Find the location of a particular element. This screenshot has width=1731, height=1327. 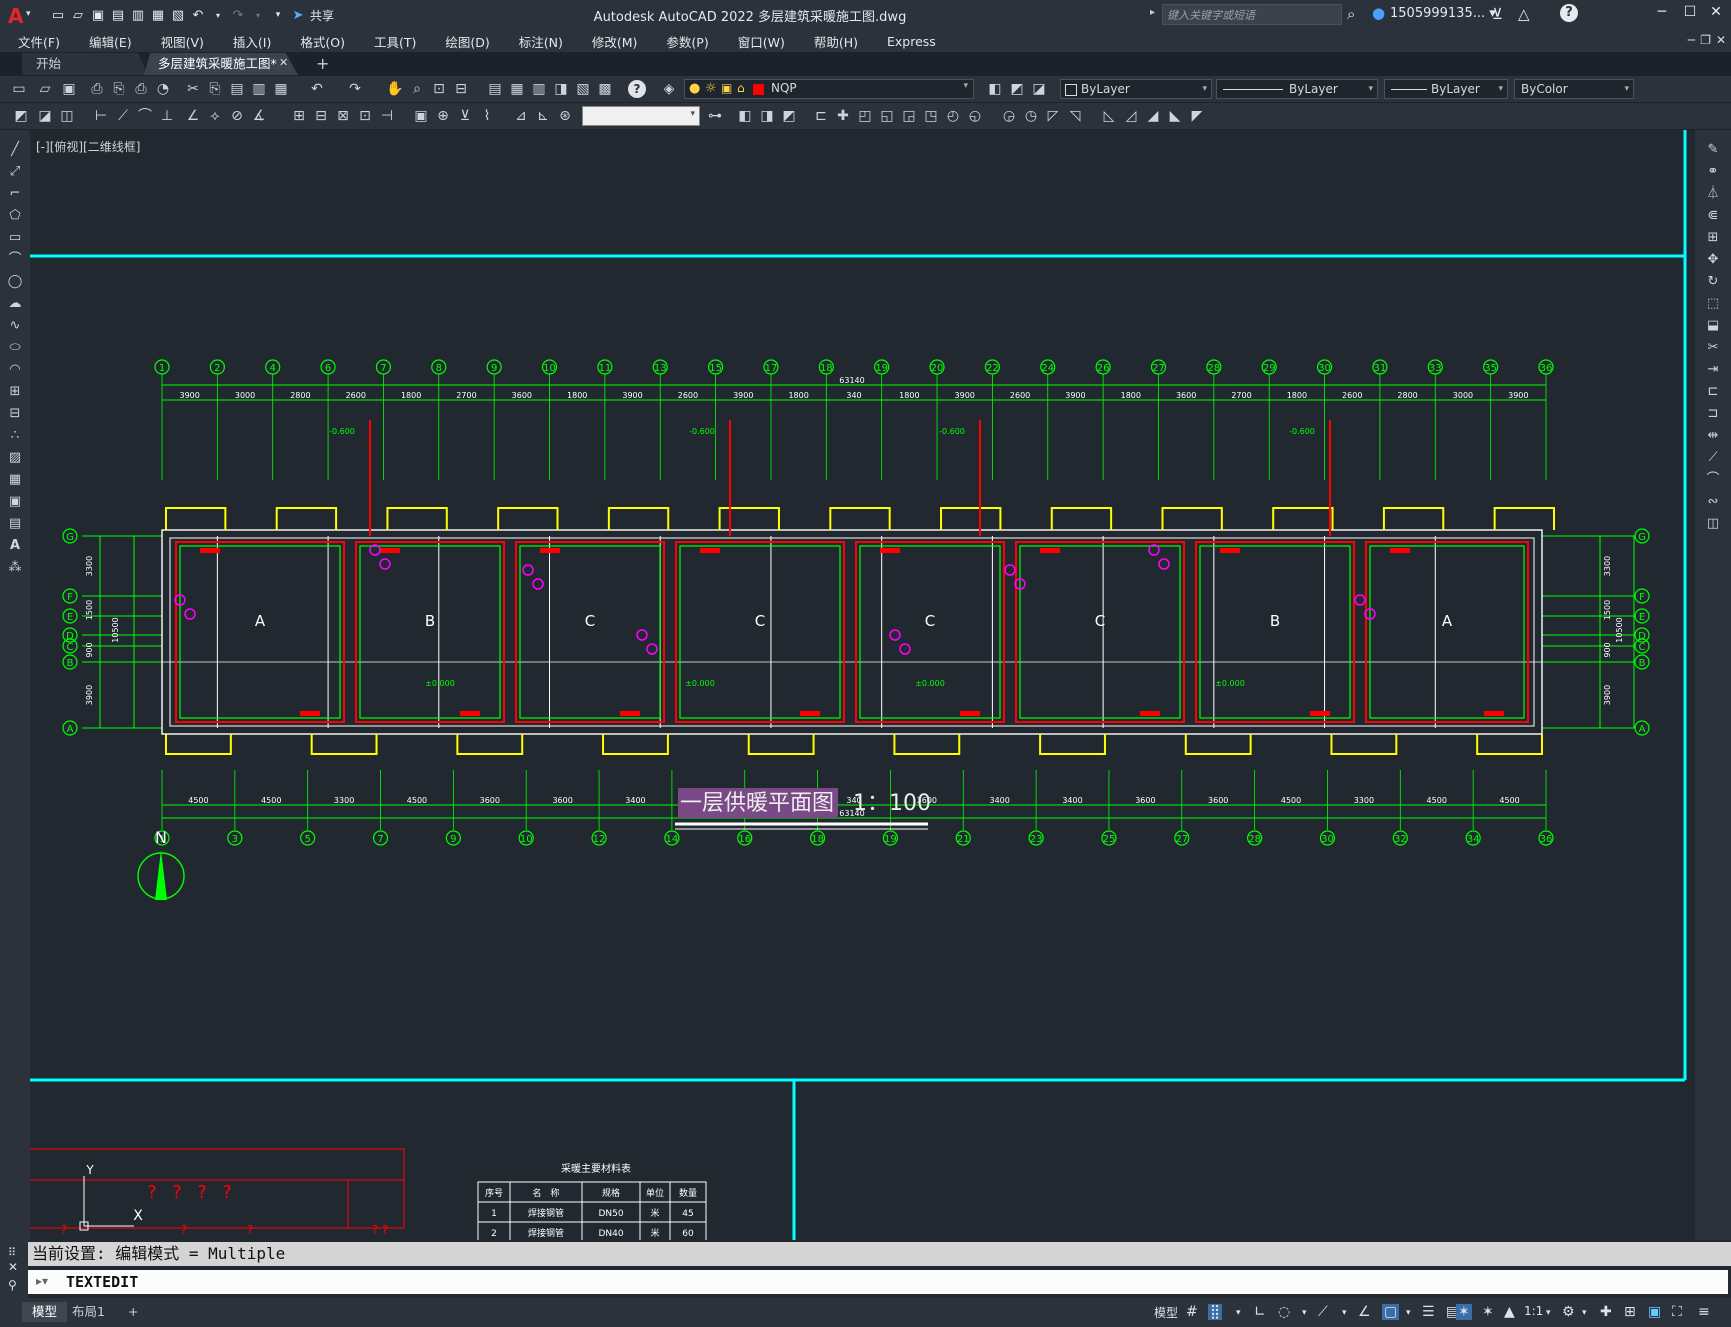

ellipse-icon: ⬭ is located at coordinates (15, 348).